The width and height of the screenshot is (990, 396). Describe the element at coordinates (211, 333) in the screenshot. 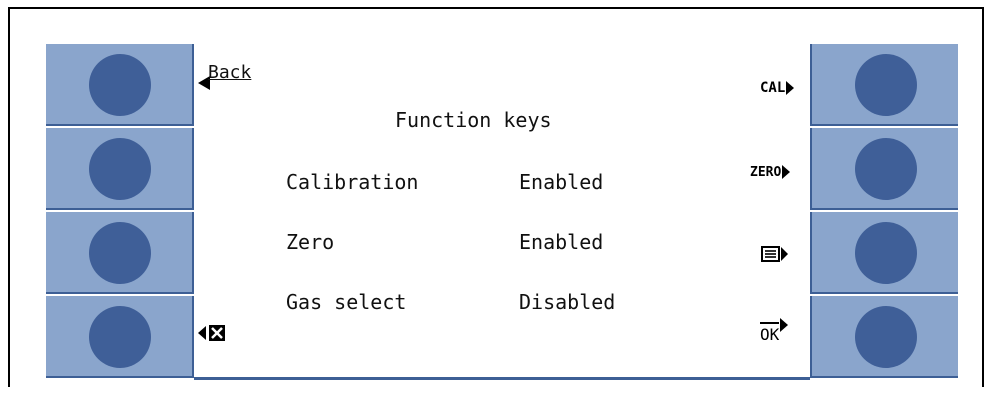

I see `cancel-x-icon` at that location.